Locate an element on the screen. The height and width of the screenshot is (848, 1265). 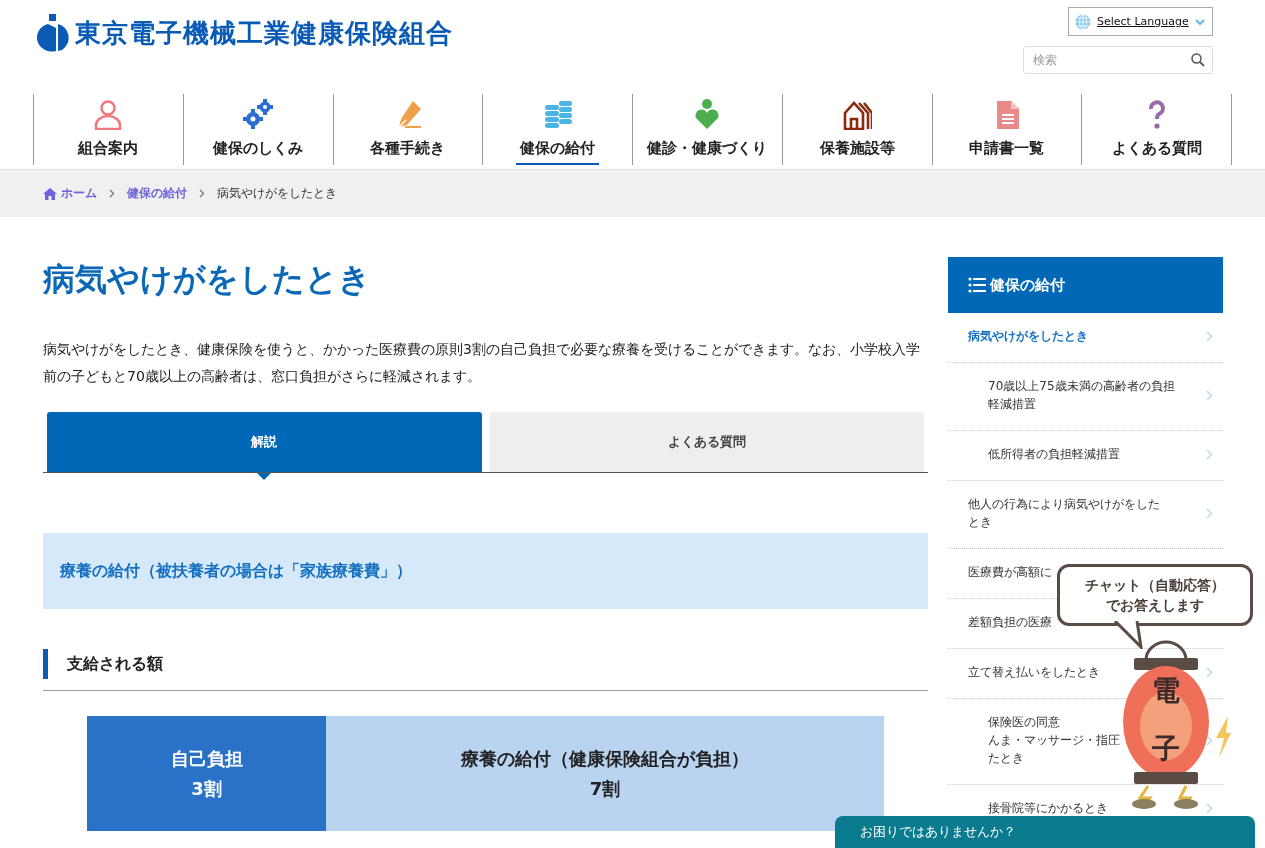
search-field: 検索 is located at coordinates (1118, 60).